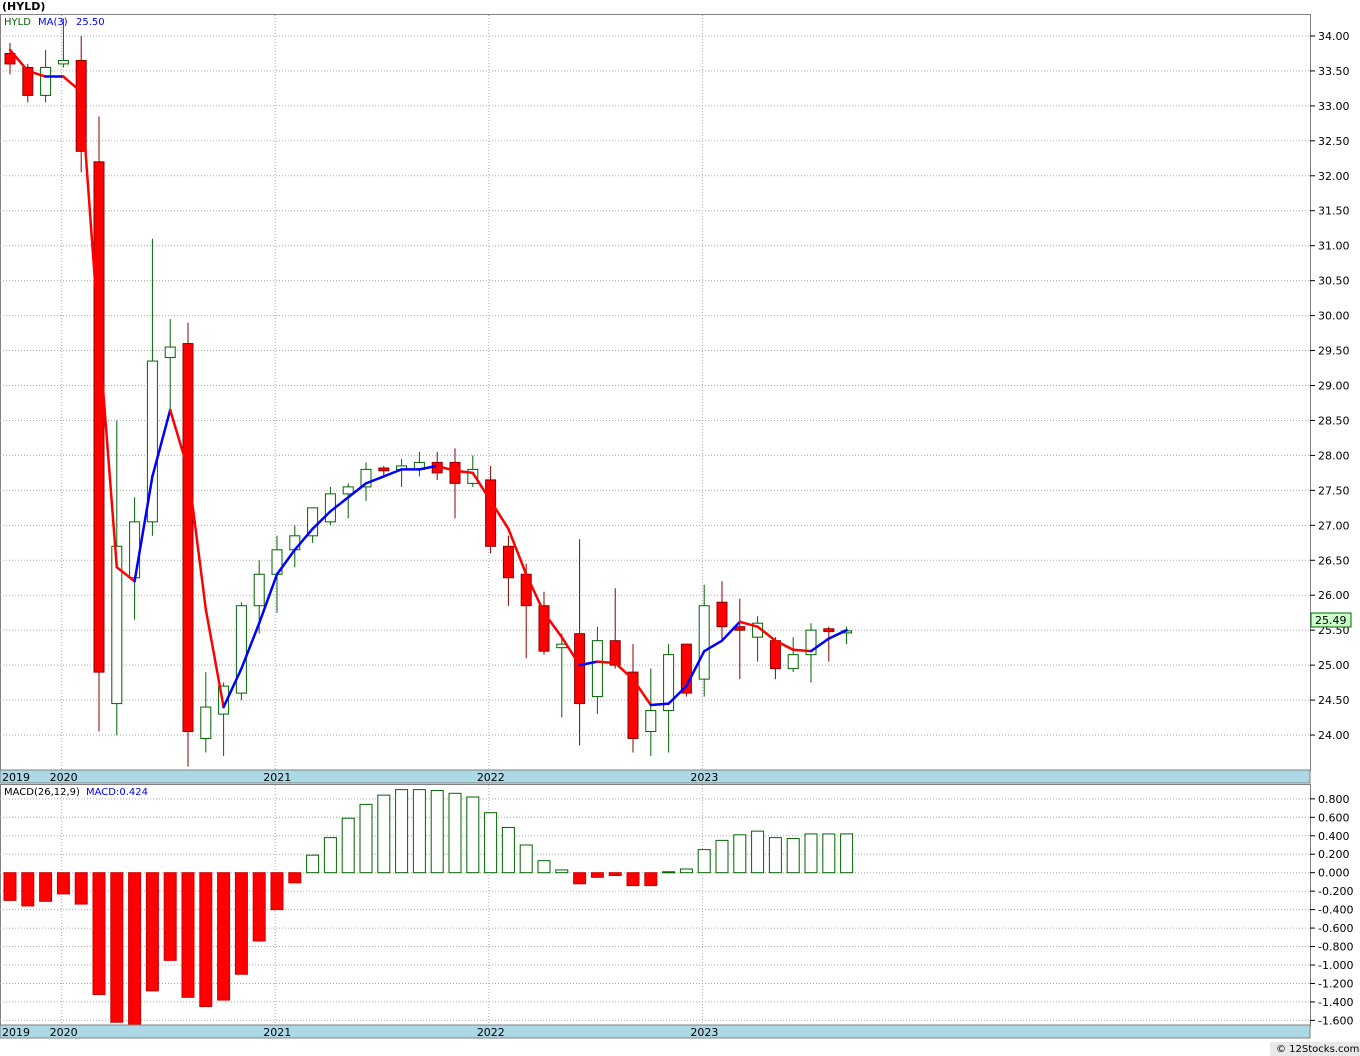 The height and width of the screenshot is (1056, 1360). I want to click on macd-y-tick-label: -1.200, so click(1335, 983).